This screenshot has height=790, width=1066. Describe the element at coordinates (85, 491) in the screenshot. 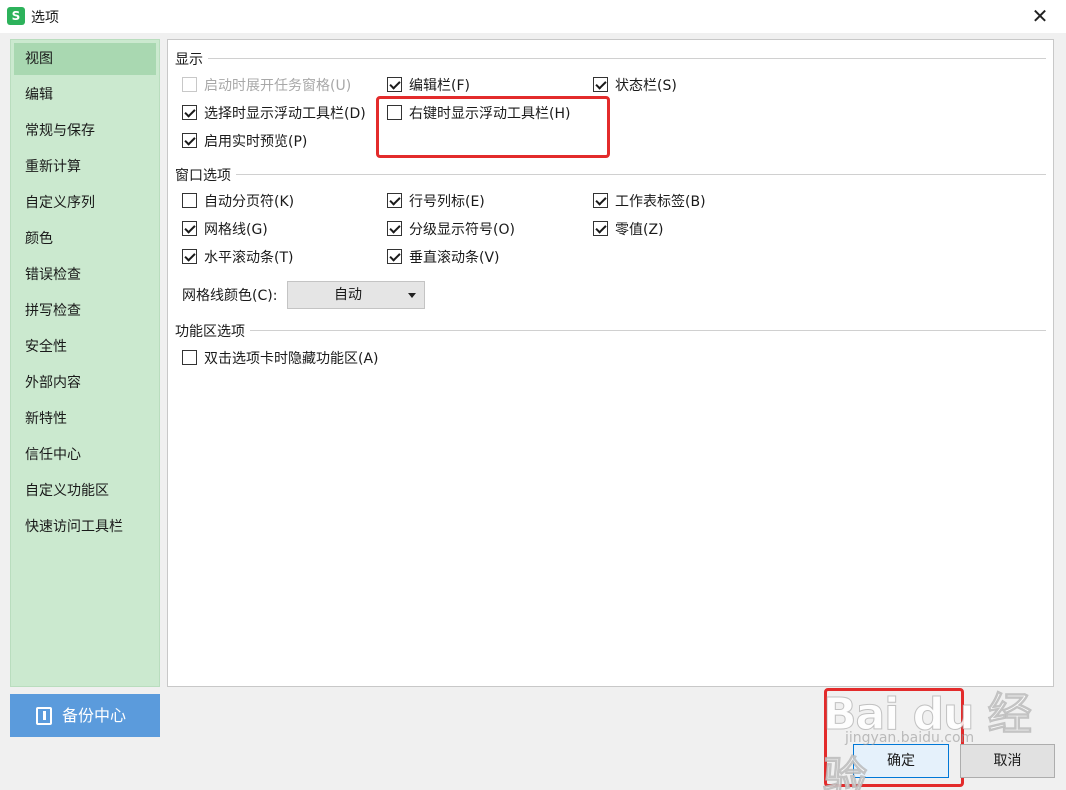

I see `sidebar-item-customize-ribbon: 自定义功能区` at that location.